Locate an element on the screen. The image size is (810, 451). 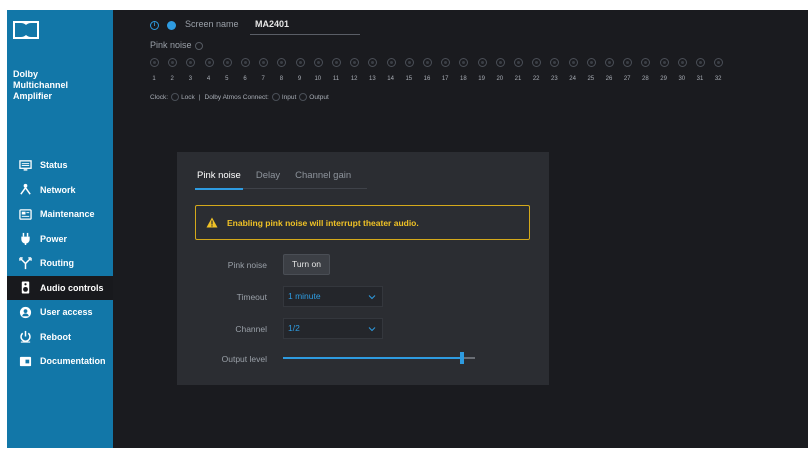
tab-pink-noise: Pink noise is located at coordinates (219, 179).